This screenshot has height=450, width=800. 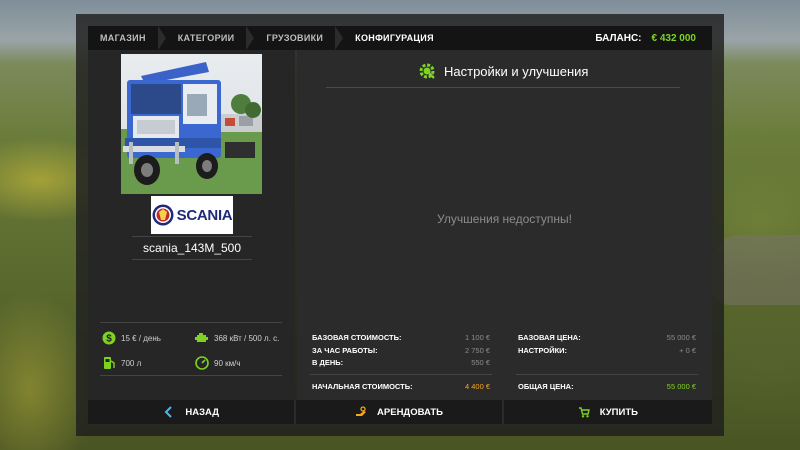 I want to click on purchase-settings-value: + 0 €, so click(x=687, y=350).